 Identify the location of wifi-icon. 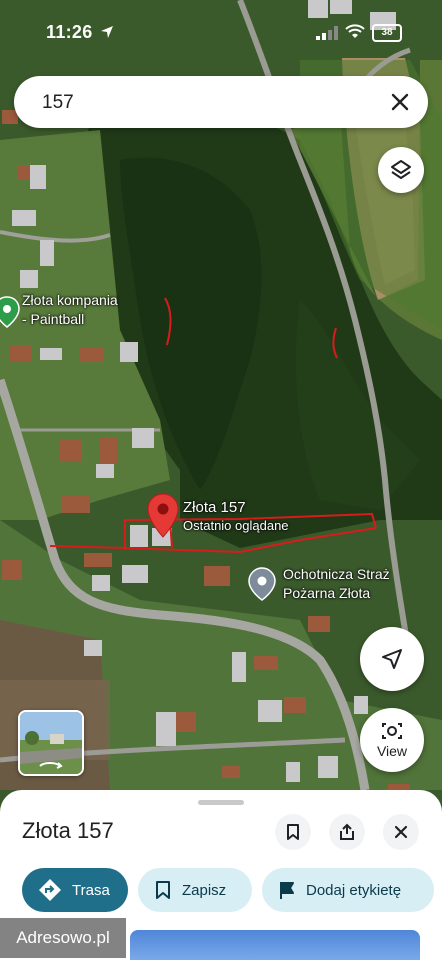
(355, 31).